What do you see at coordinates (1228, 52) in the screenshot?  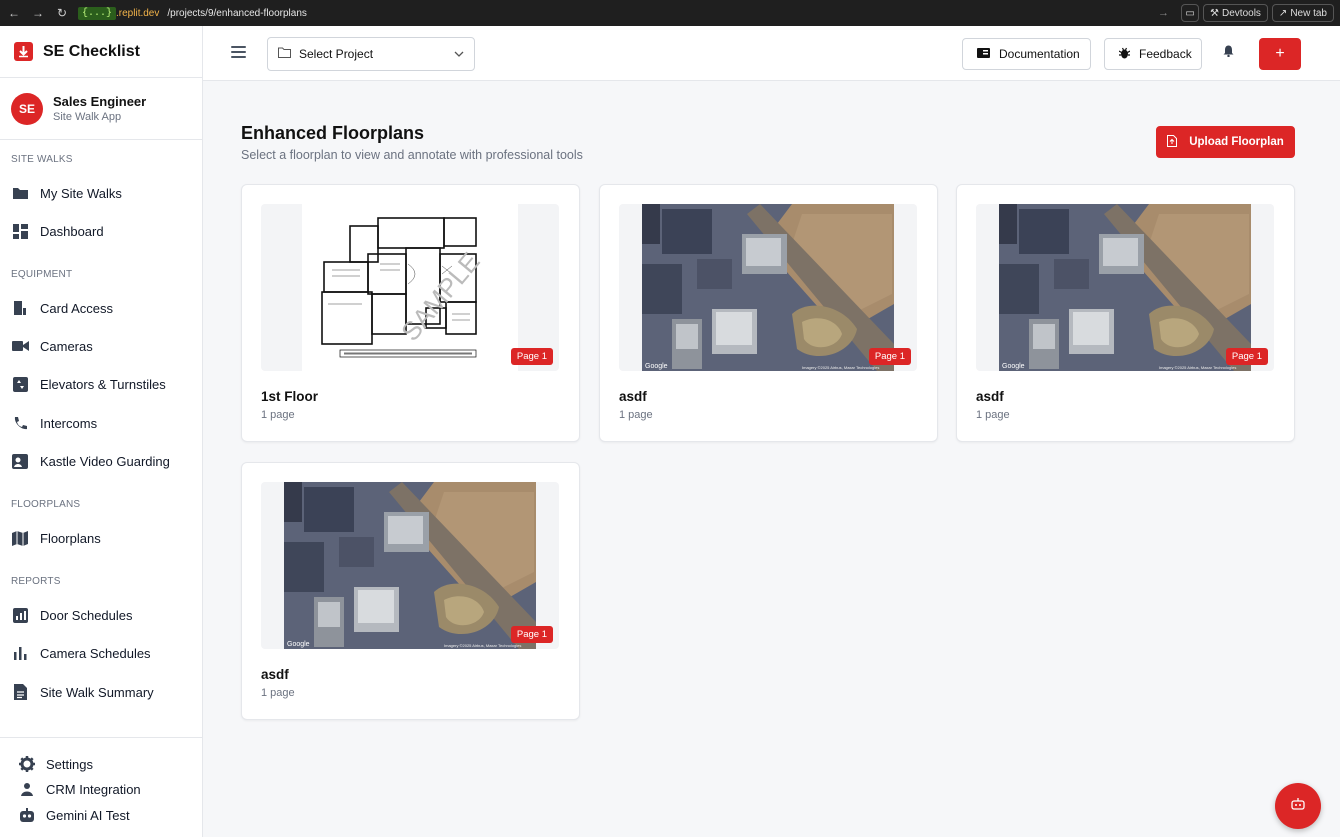 I see `bell-icon` at bounding box center [1228, 52].